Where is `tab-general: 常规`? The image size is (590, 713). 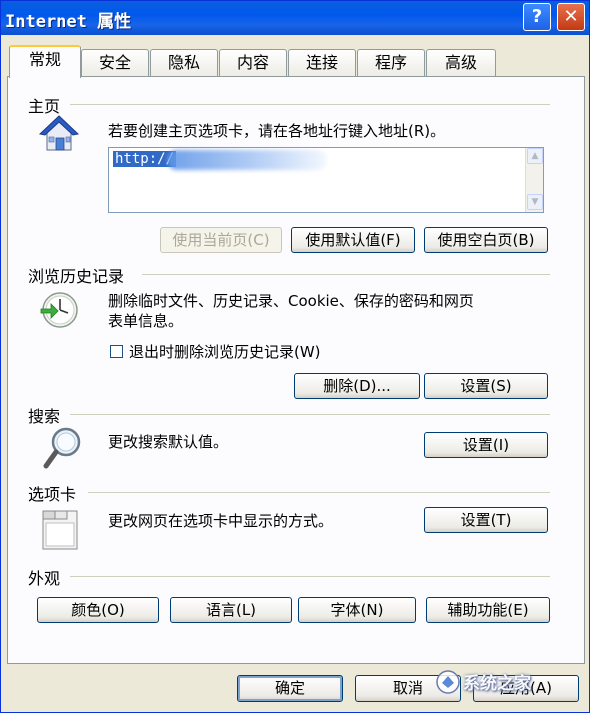 tab-general: 常规 is located at coordinates (45, 61).